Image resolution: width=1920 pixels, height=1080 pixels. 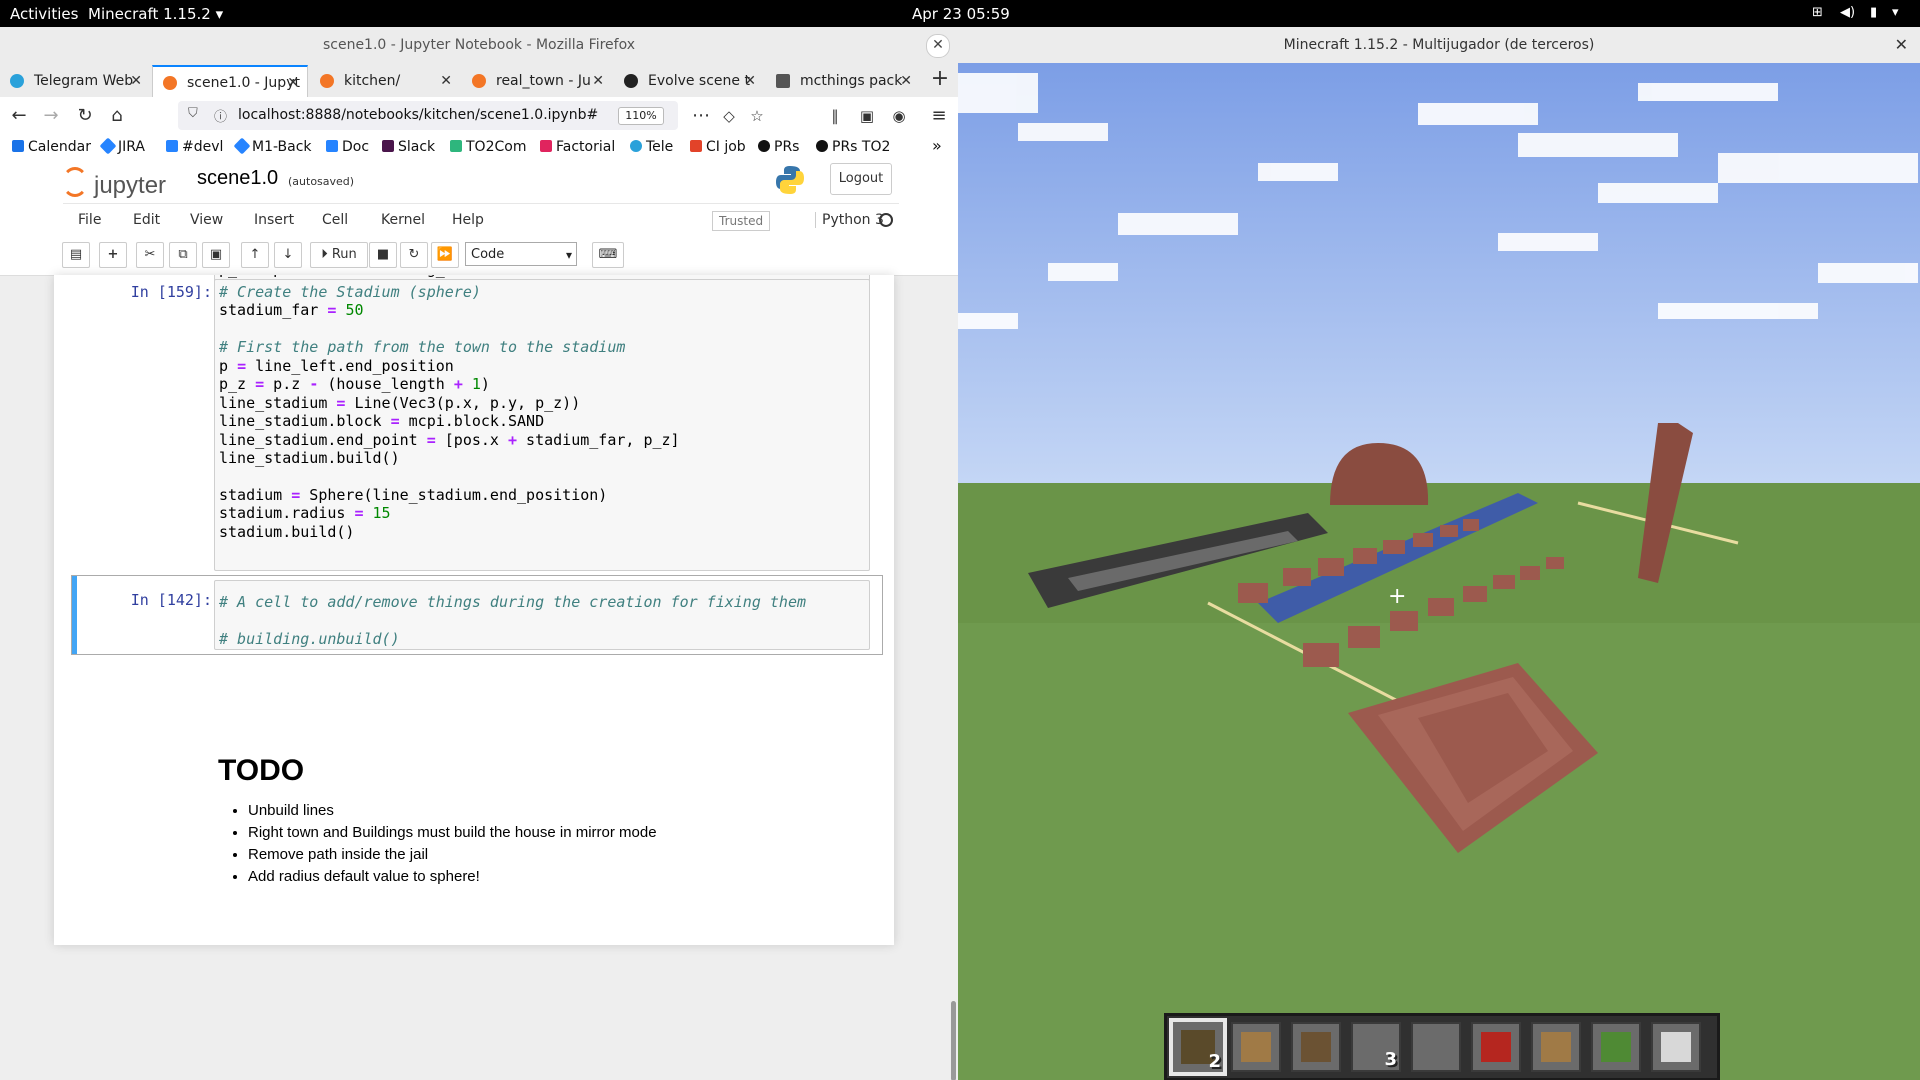 What do you see at coordinates (1436, 1047) in the screenshot?
I see `hotbar-slot-flint-and-steel` at bounding box center [1436, 1047].